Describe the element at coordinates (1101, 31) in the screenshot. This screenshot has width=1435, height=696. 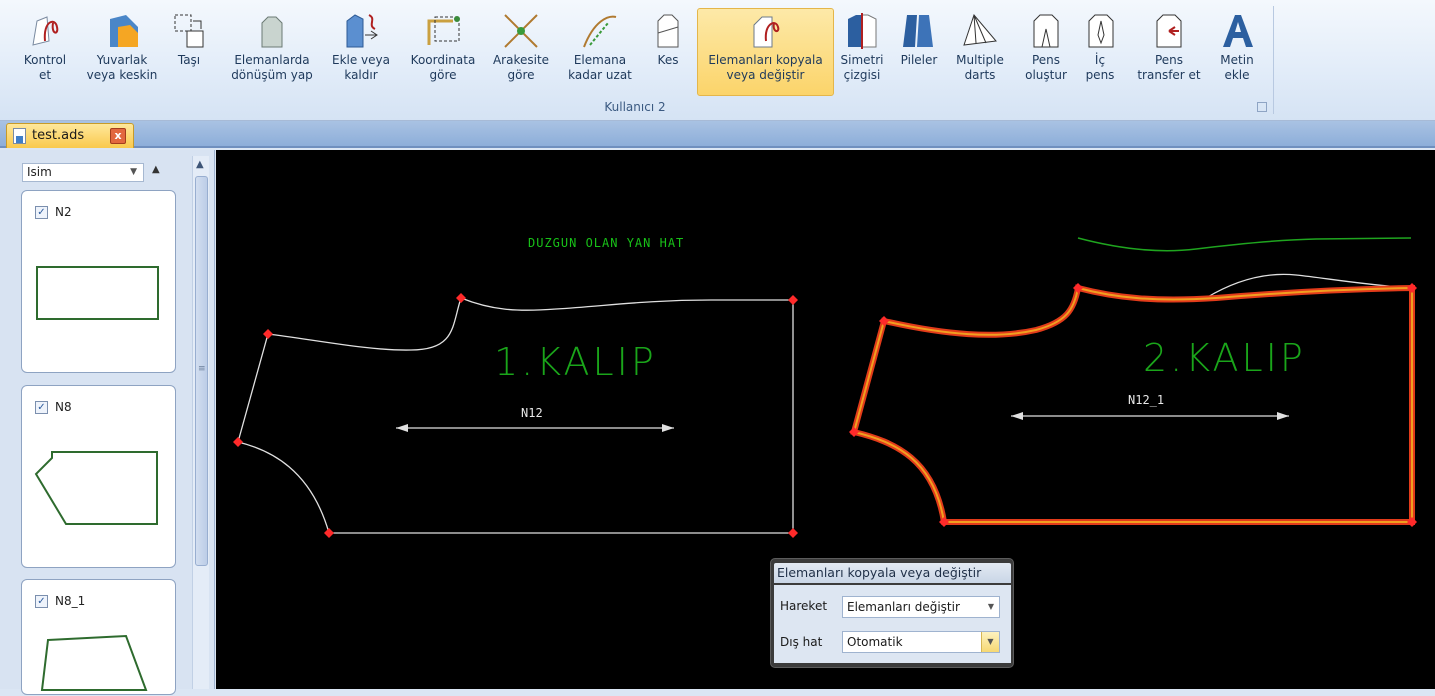
I see `inner-dart-icon` at that location.